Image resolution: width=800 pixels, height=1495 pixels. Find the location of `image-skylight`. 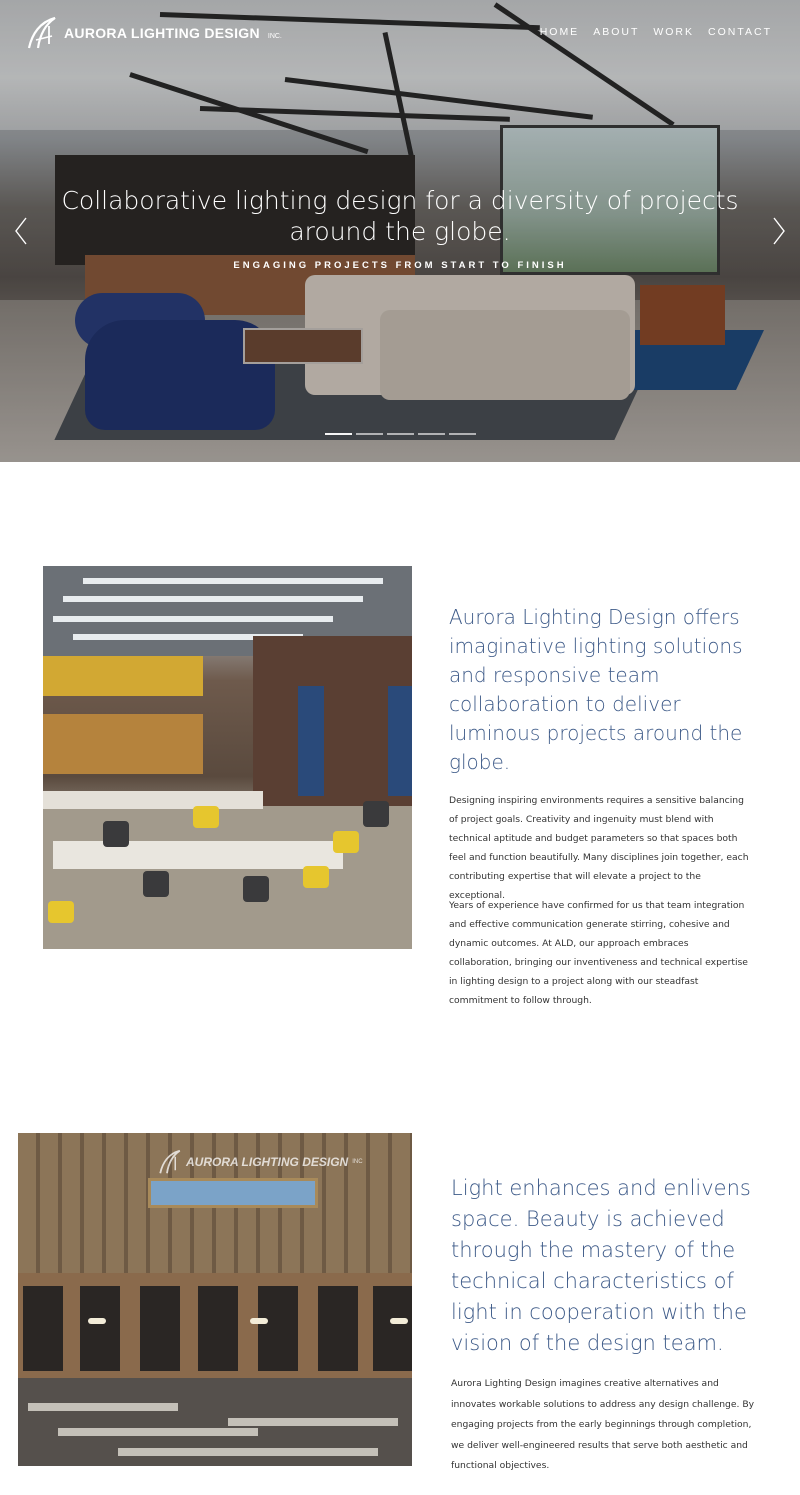

image-skylight is located at coordinates (233, 1193).